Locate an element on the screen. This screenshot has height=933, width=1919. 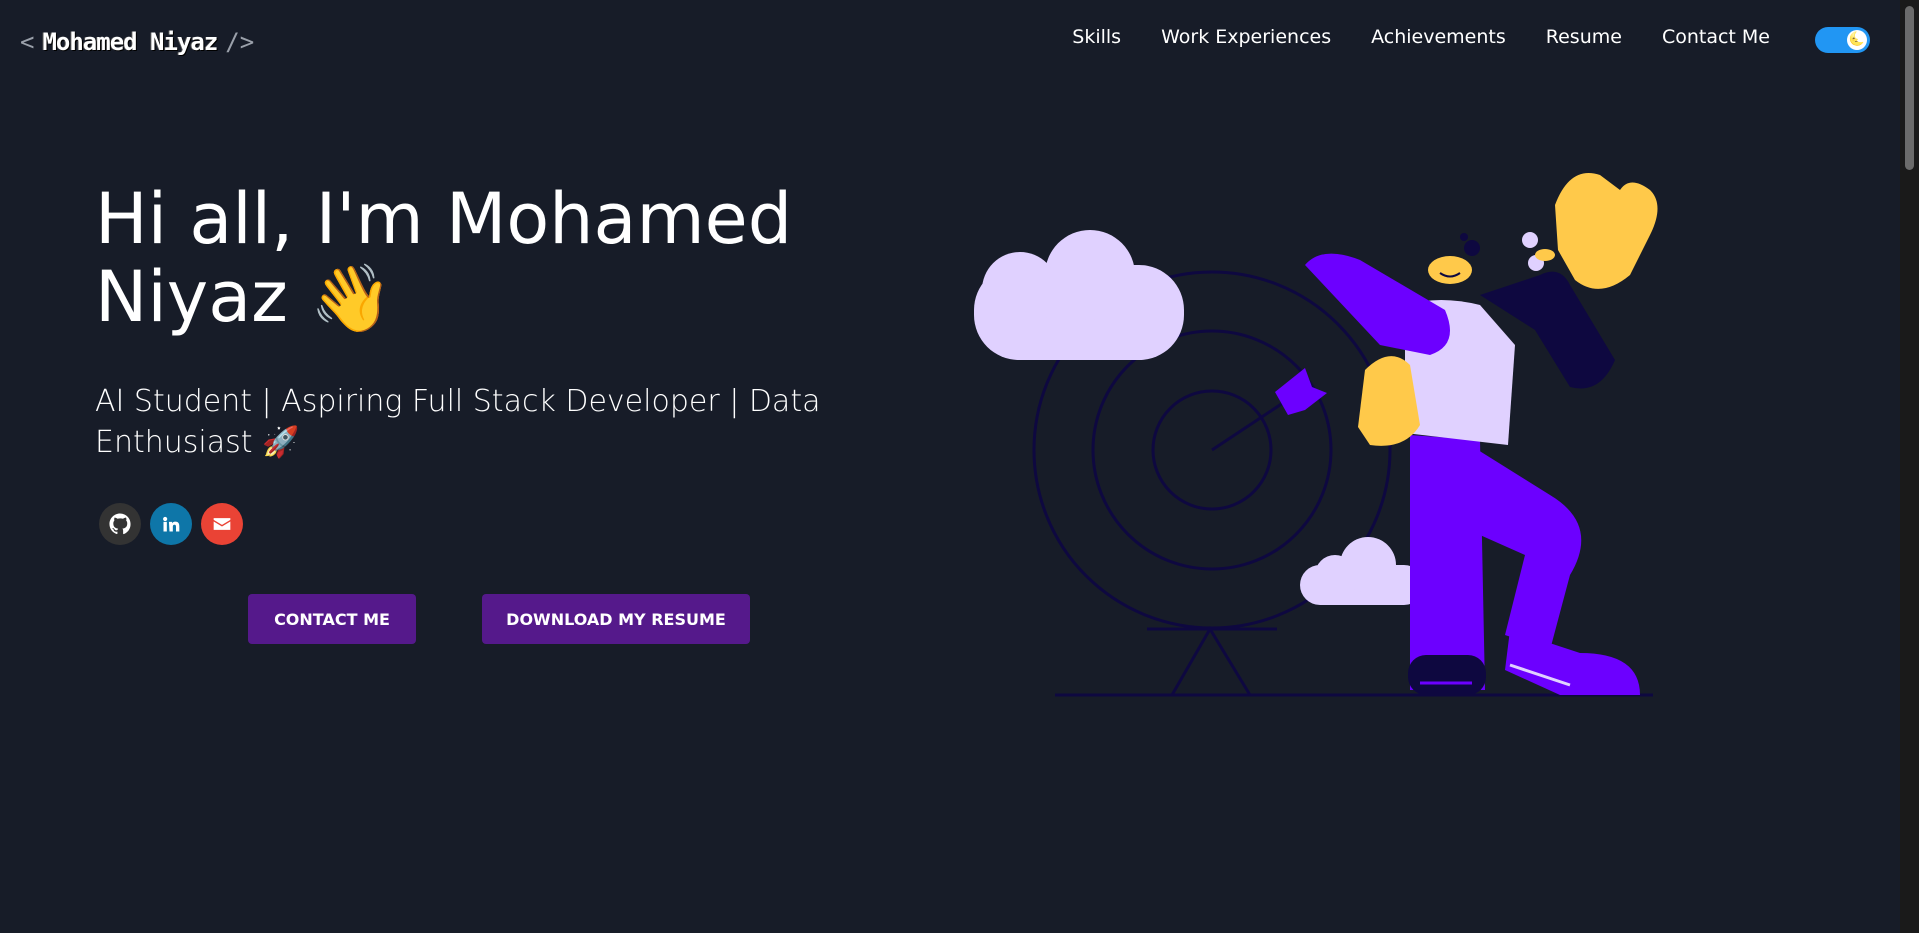
logo-name: Mohamed Niyaz is located at coordinates (130, 42).